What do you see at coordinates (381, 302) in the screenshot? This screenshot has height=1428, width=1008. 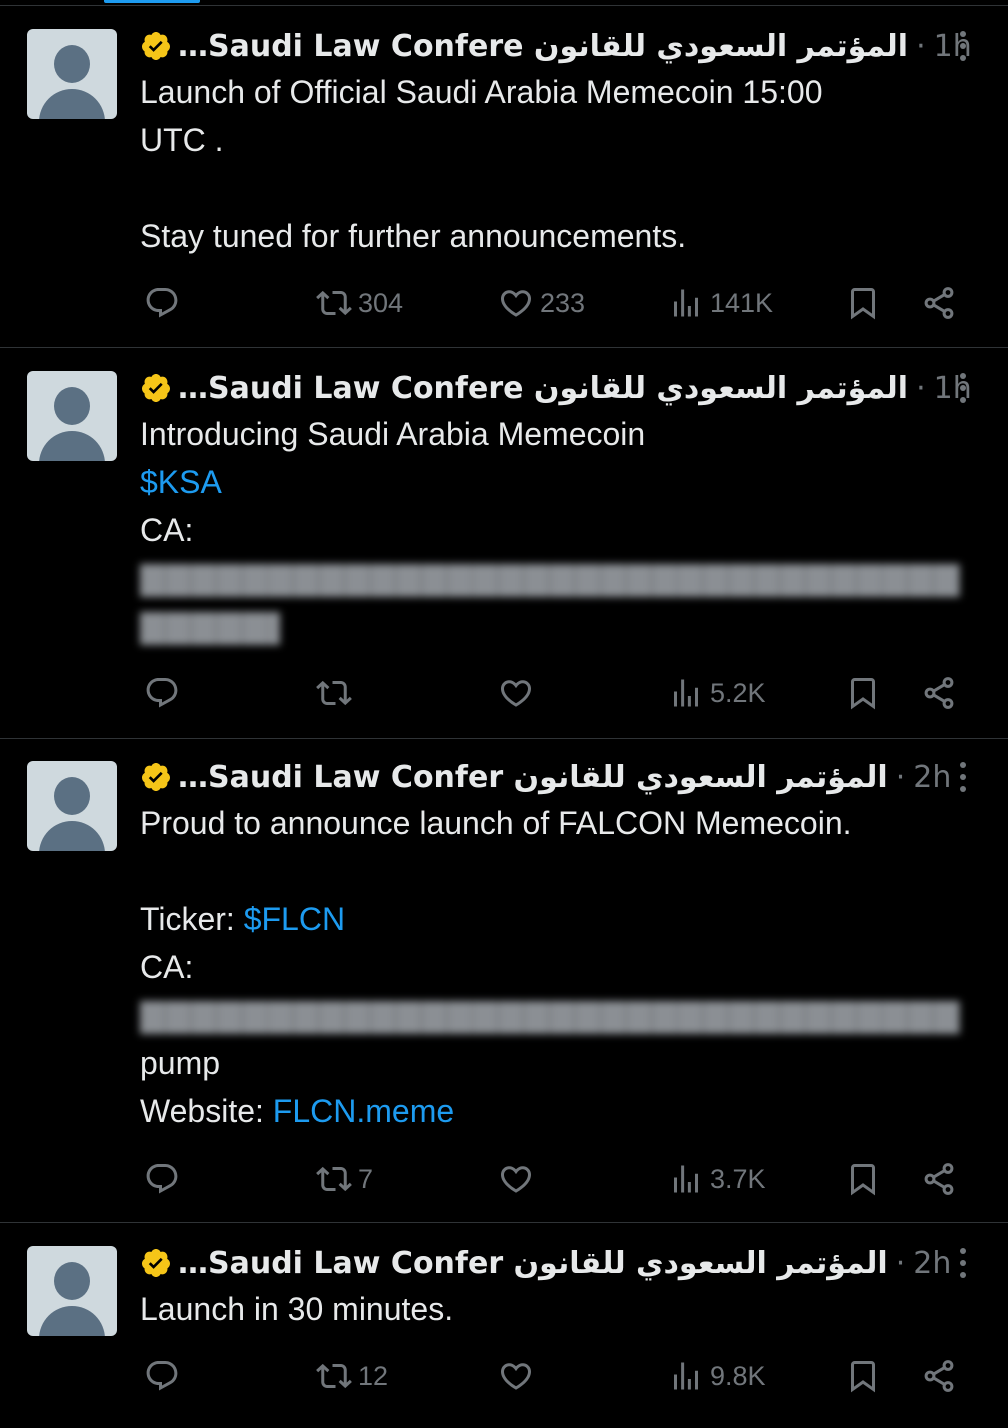 I see `retweet-count: 304` at bounding box center [381, 302].